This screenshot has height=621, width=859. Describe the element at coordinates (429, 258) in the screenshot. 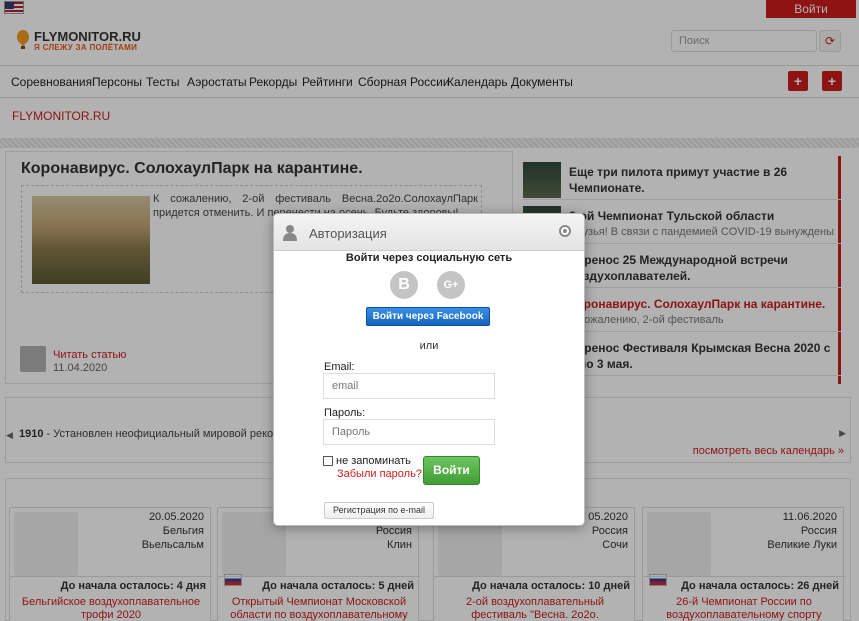

I see `social-login-title: Войти через социальную сеть` at that location.